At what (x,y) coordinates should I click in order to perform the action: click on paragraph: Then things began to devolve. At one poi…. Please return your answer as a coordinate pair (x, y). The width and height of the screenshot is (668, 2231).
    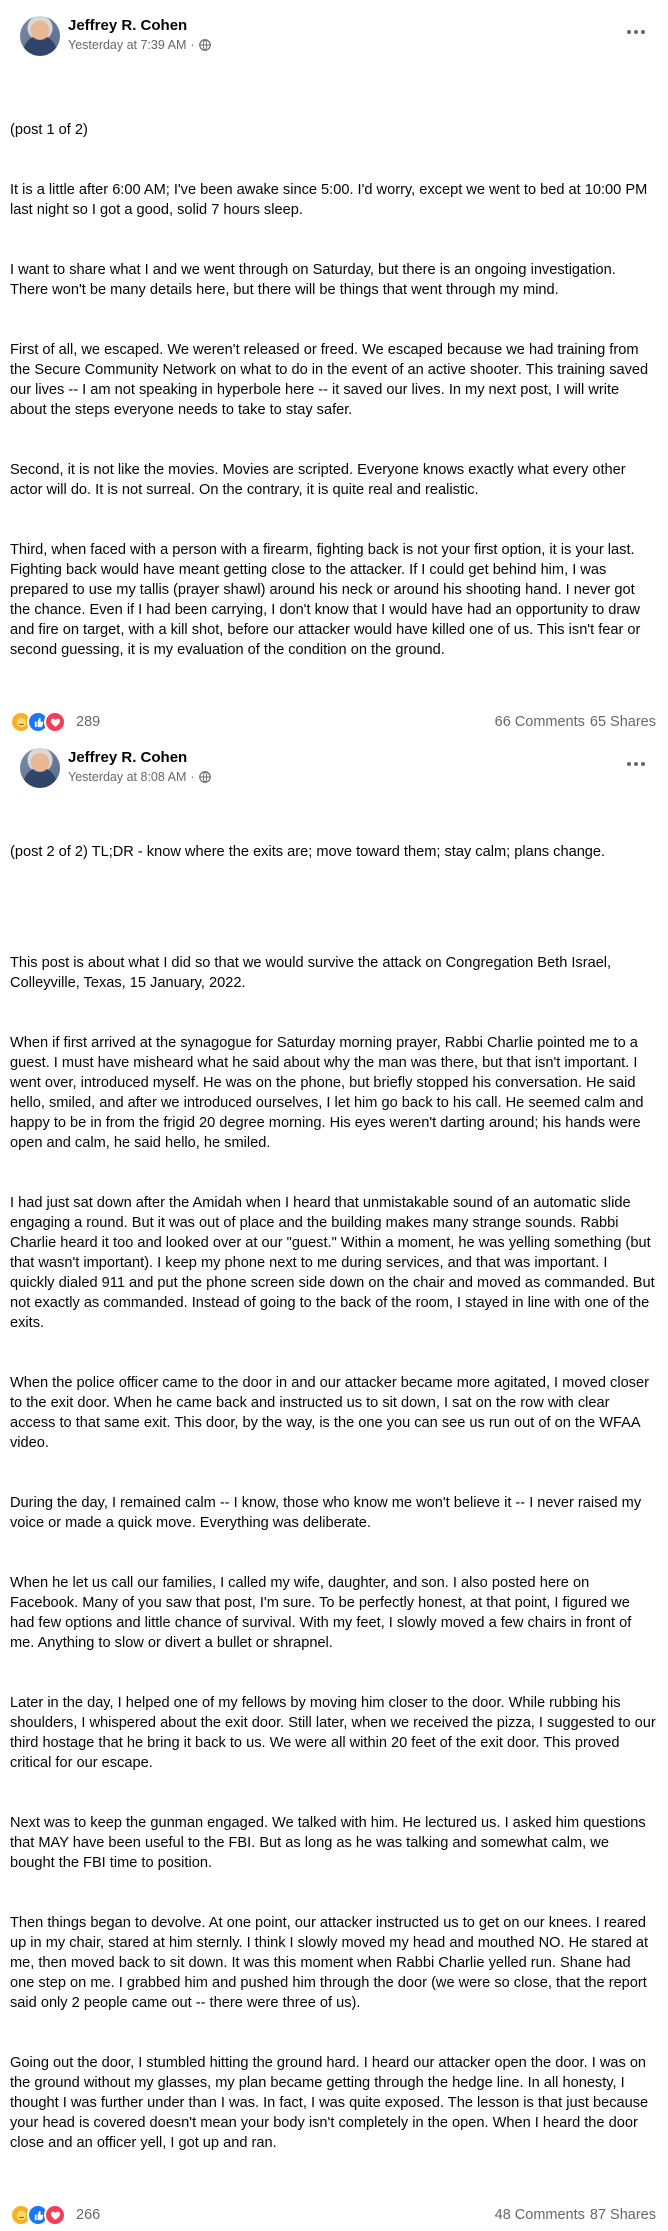
    Looking at the image, I should click on (331, 1963).